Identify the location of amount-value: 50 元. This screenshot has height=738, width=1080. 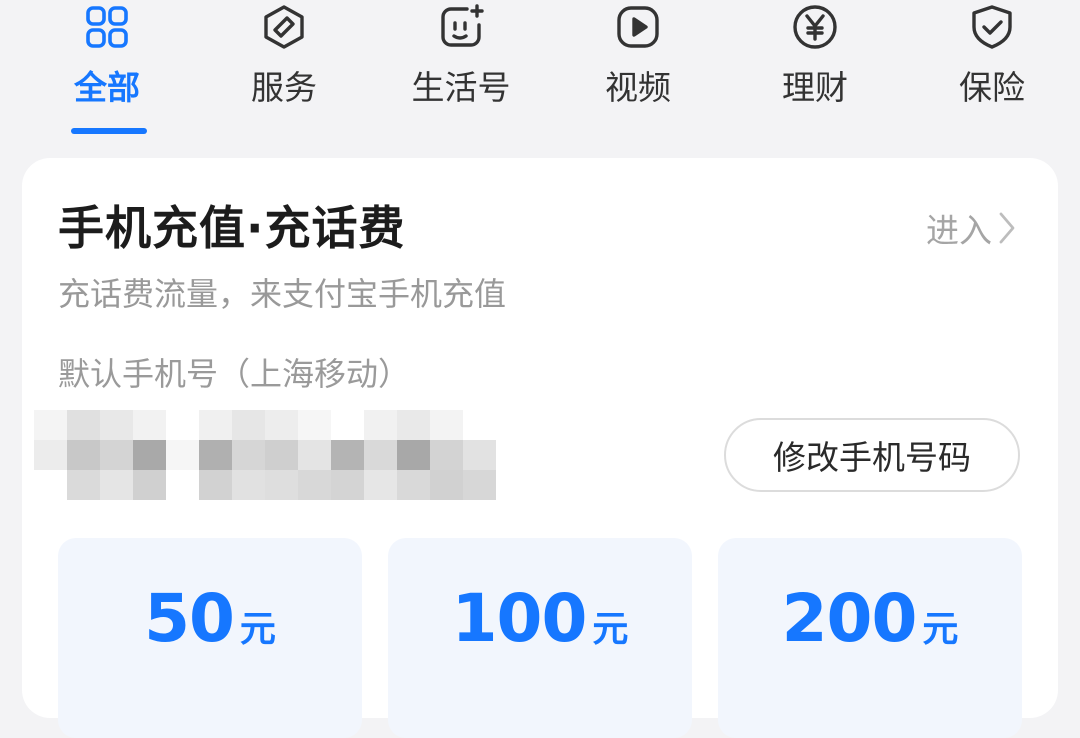
(210, 618).